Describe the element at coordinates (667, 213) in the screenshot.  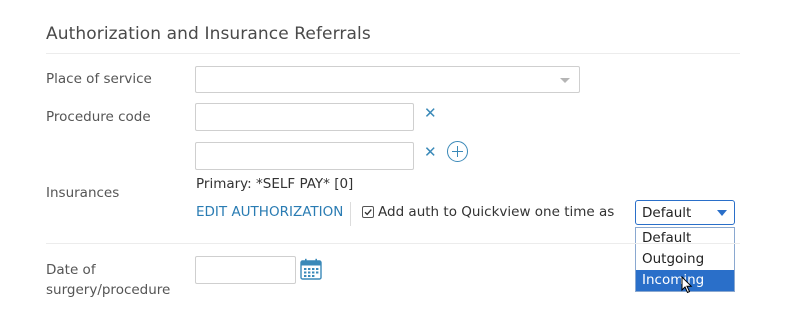
I see `quickview-type-selected-value: Default` at that location.